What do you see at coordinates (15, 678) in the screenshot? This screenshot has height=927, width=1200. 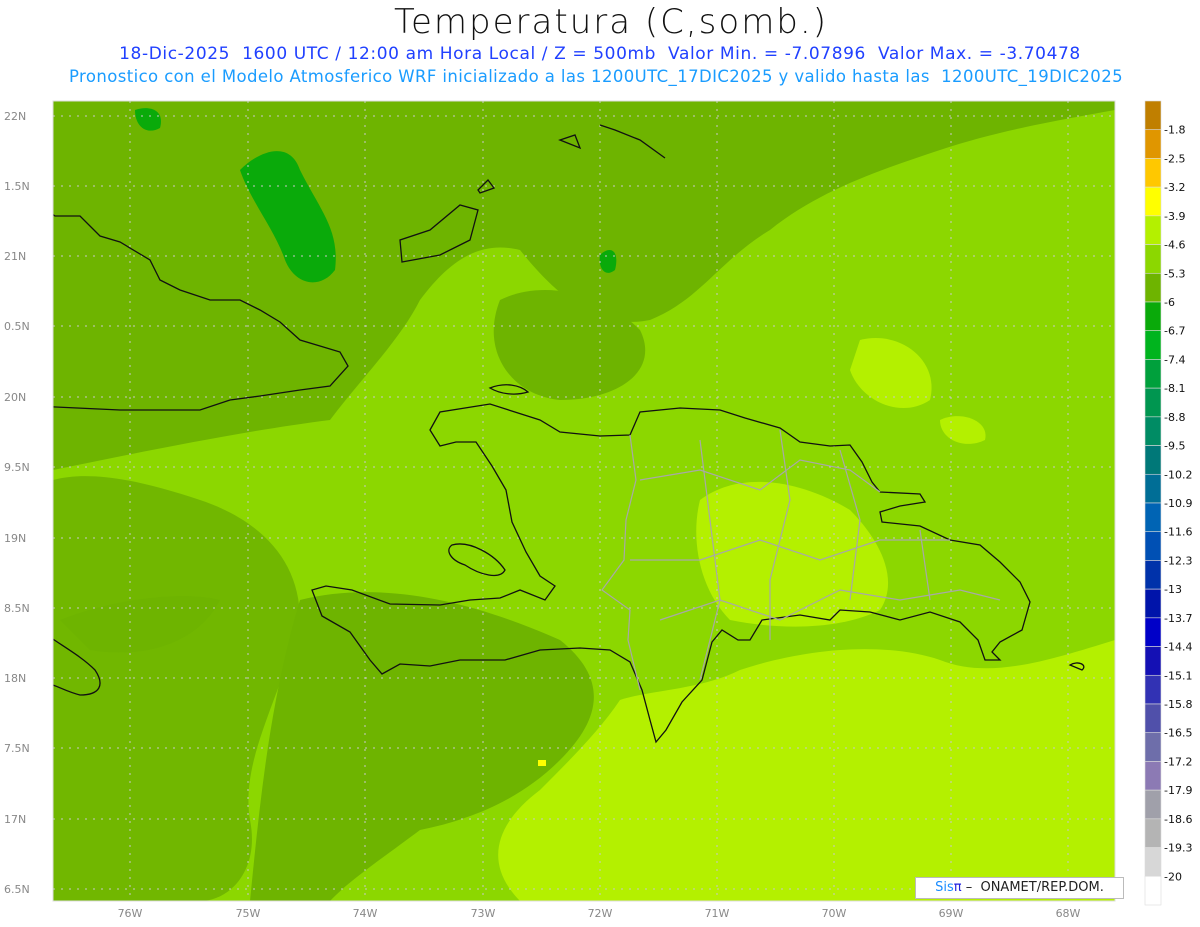 I see `lat-label: 18N` at bounding box center [15, 678].